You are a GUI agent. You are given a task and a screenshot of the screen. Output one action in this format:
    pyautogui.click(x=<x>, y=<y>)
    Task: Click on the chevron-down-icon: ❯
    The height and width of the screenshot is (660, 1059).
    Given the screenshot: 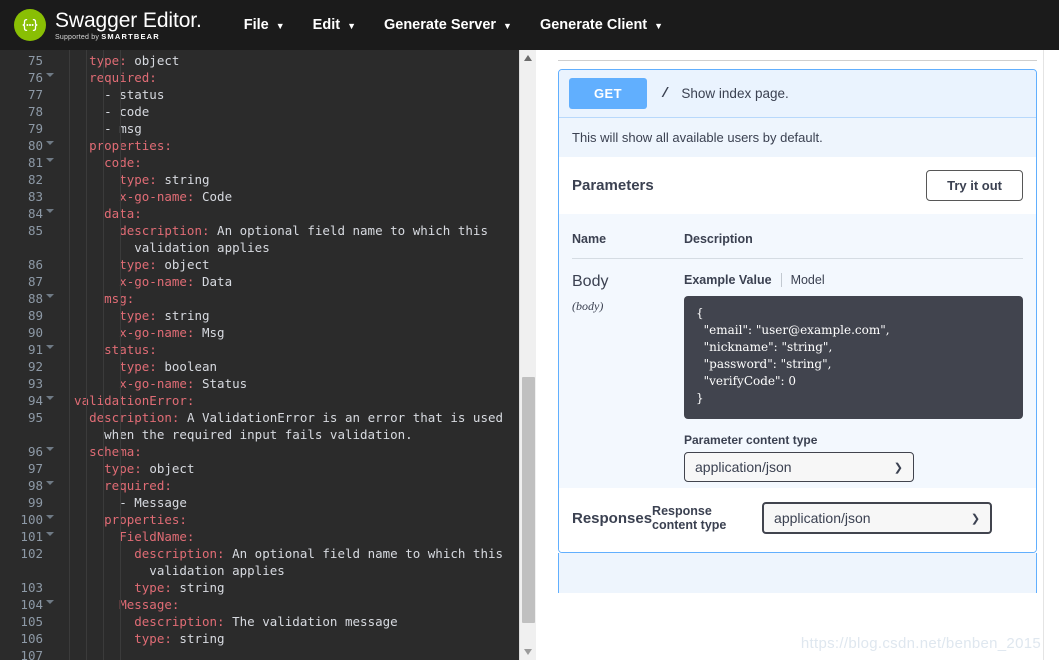 What is the action you would take?
    pyautogui.click(x=898, y=467)
    